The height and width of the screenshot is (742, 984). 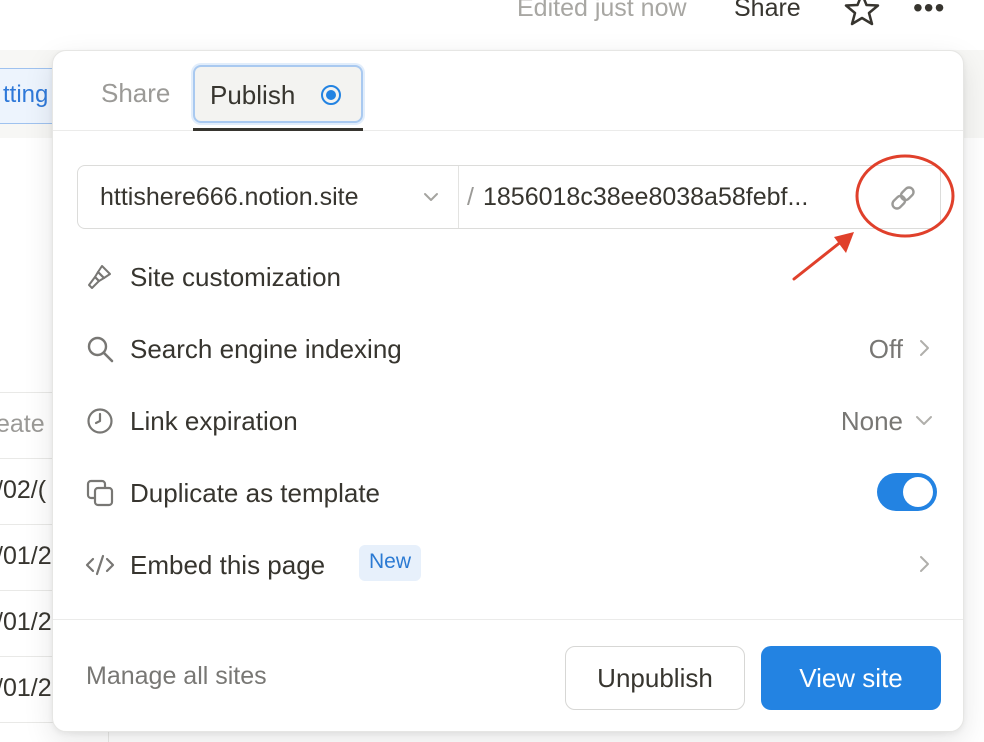 What do you see at coordinates (871, 421) in the screenshot?
I see `link-expiration-value: None` at bounding box center [871, 421].